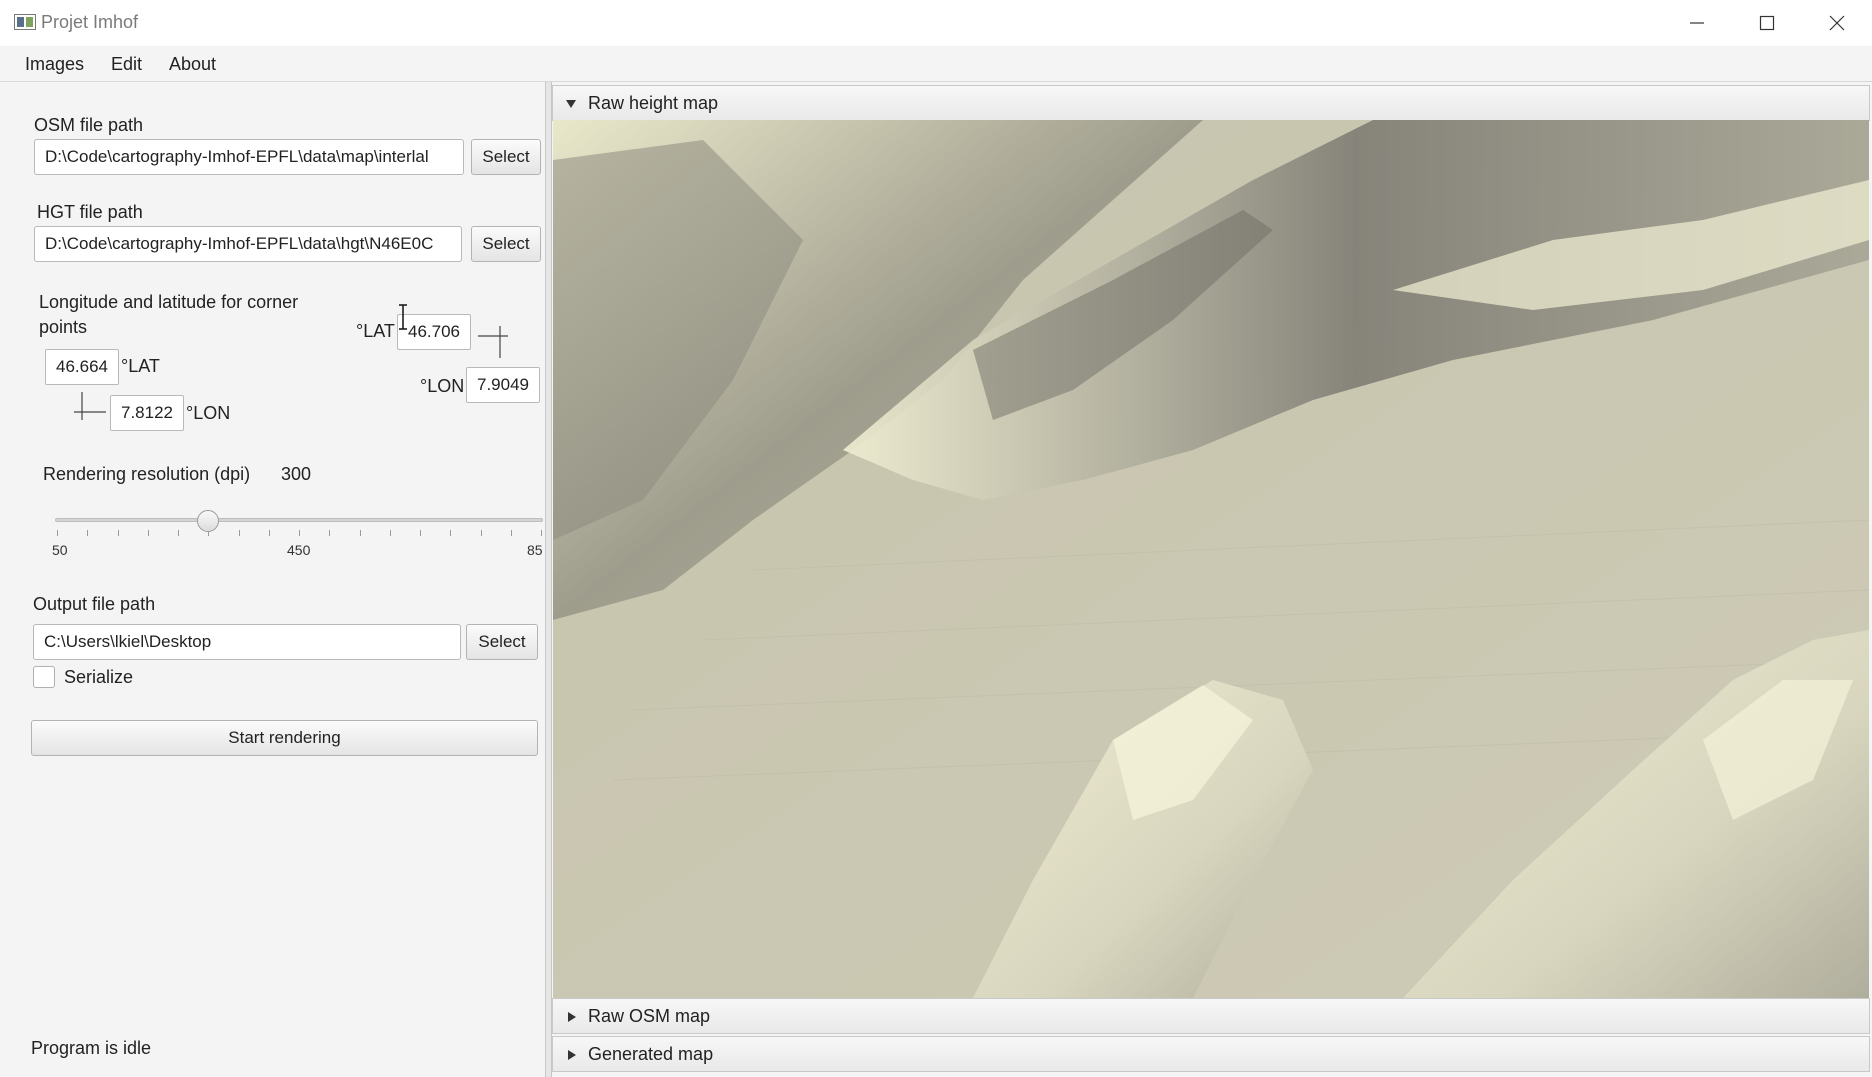 This screenshot has height=1077, width=1872. I want to click on top-right-corner-marker-icon, so click(493, 342).